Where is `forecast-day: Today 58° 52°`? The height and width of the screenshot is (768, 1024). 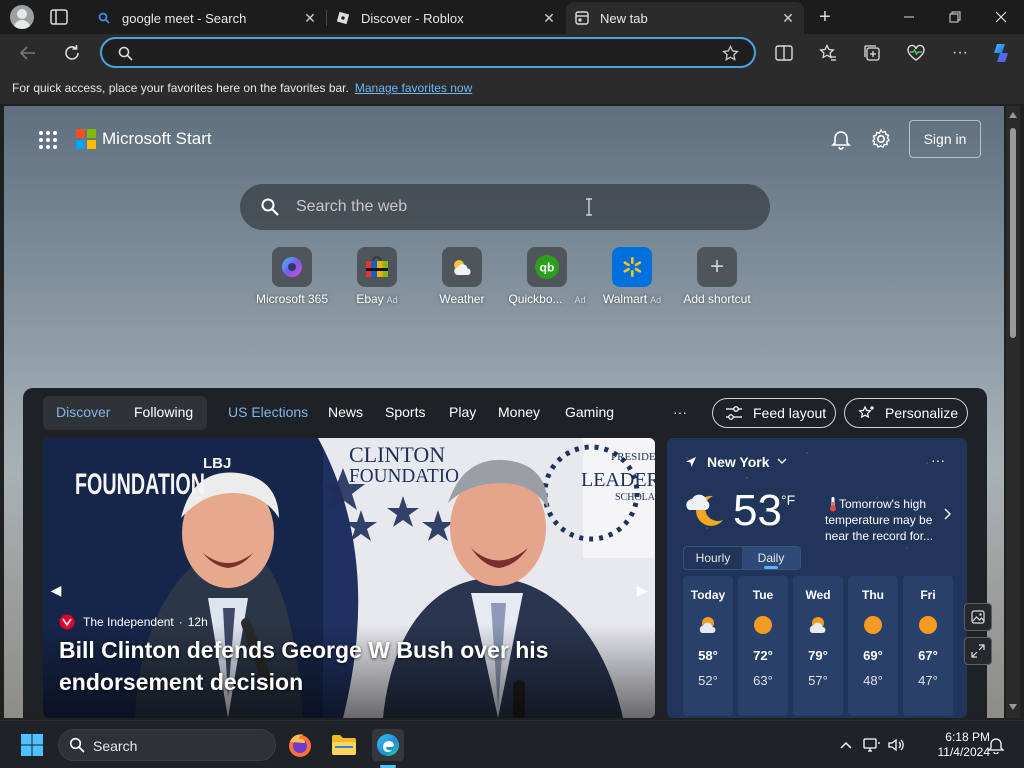
forecast-day: Today 58° 52° is located at coordinates (708, 646).